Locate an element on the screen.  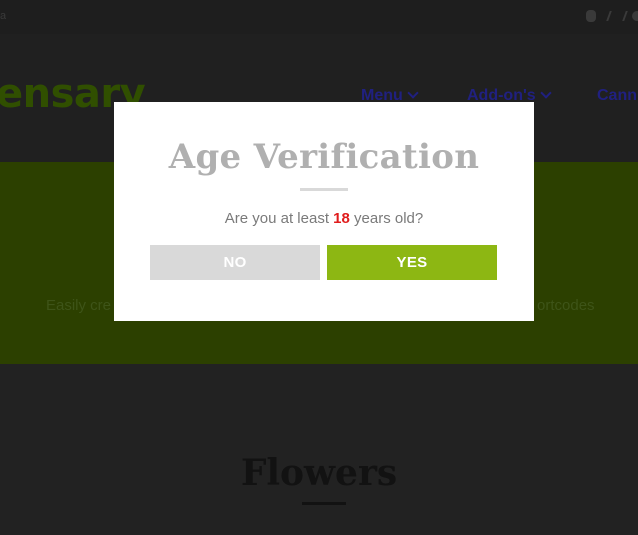
modal-title: Age Verification is located at coordinates (324, 157).